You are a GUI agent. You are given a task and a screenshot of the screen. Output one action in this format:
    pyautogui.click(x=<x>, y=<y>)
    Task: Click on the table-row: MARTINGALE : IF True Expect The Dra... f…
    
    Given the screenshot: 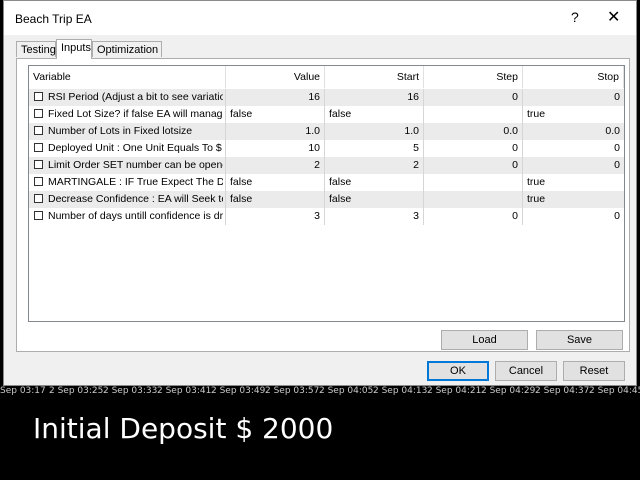 What is the action you would take?
    pyautogui.click(x=326, y=182)
    